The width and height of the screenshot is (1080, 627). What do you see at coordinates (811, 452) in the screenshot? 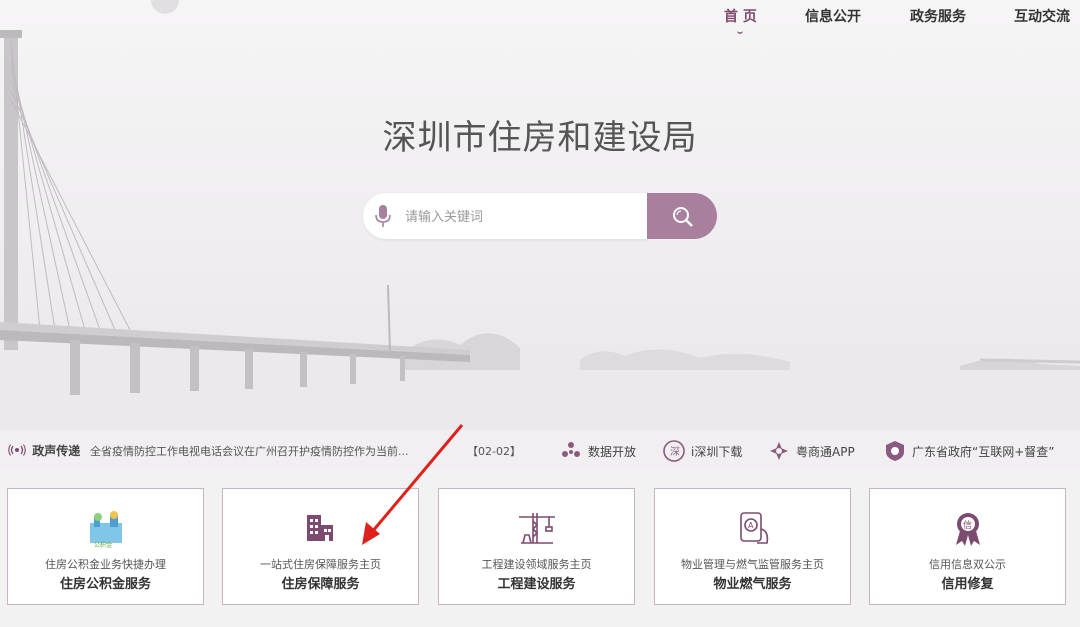
I see `quick-link-yueshangtong: 粤商通APP` at bounding box center [811, 452].